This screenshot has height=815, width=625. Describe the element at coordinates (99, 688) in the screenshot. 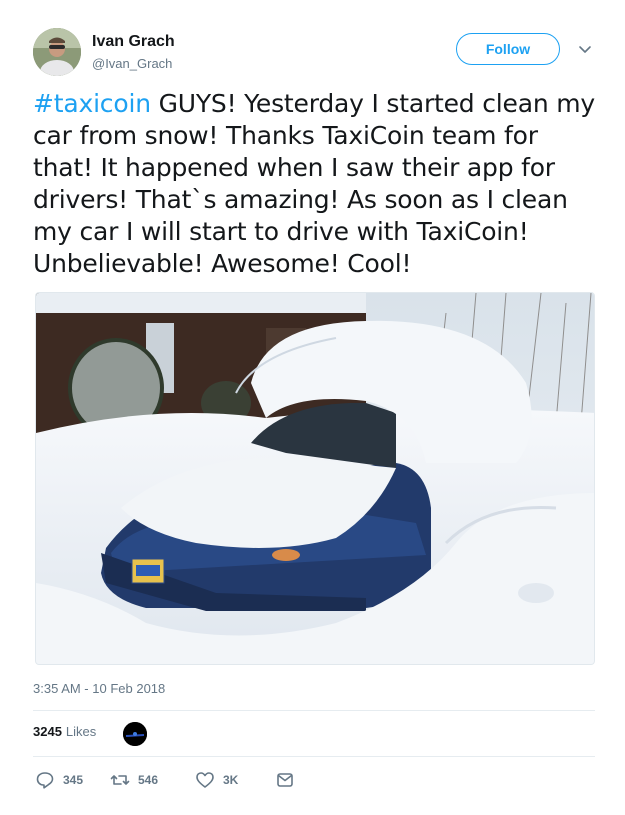

I see `tweet-timestamp: 3:35 AM - 10 Feb 2018` at that location.